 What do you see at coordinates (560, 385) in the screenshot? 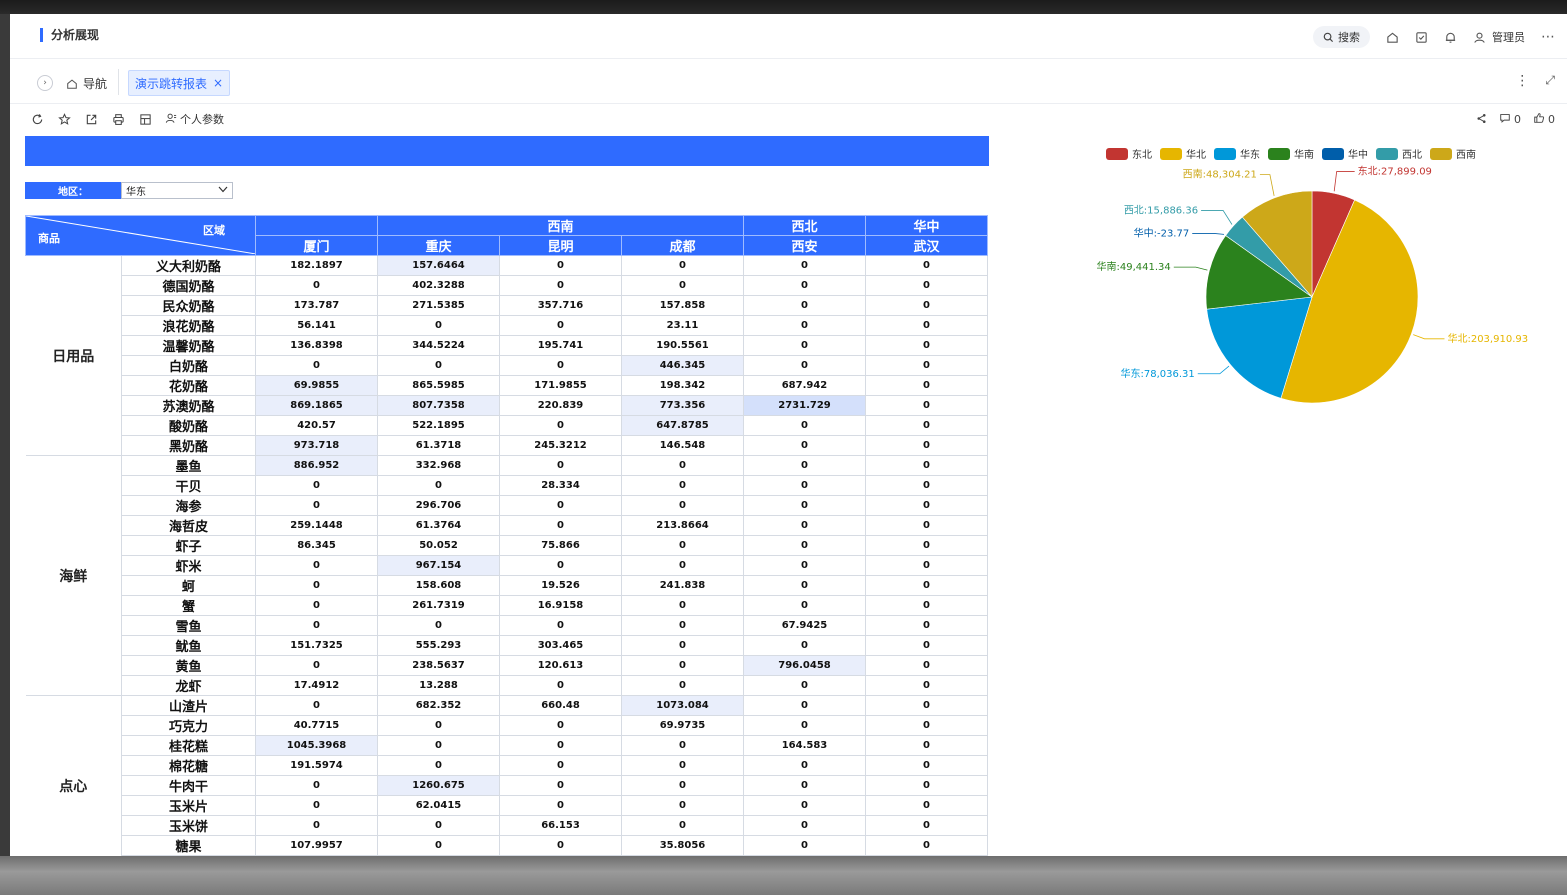
I see `value-cell: 171.9855` at bounding box center [560, 385].